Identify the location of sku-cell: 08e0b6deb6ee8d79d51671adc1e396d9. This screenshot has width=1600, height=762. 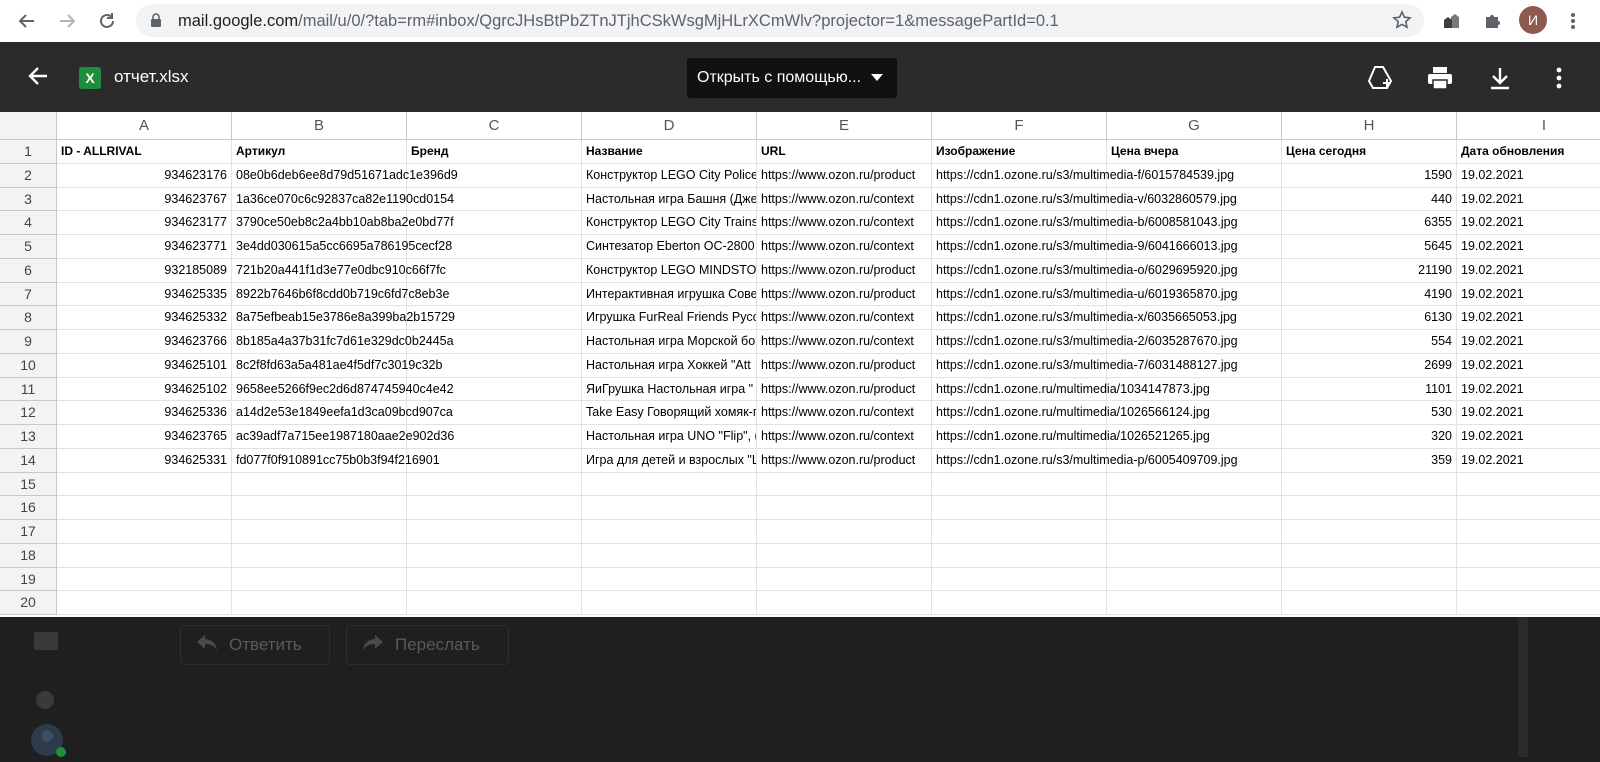
(345, 175).